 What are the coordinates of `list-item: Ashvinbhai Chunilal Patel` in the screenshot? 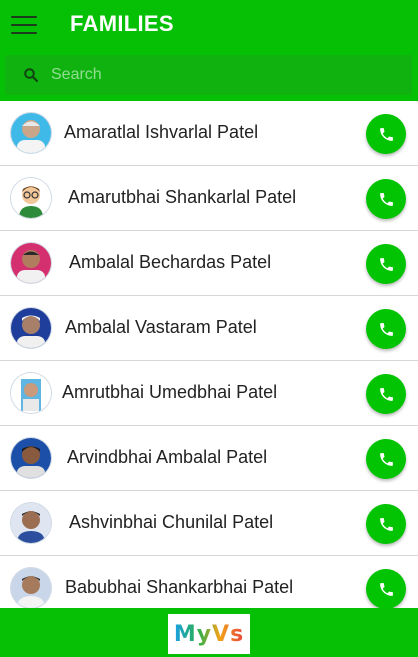 It's located at (209, 523).